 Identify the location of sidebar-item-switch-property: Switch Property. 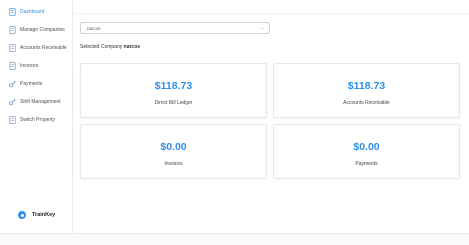
(38, 120).